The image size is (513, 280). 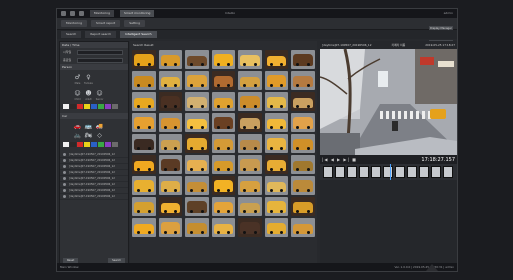 I want to click on camera-list-item: [daytime]07-190507_20190506_12, so click(x=94, y=197).